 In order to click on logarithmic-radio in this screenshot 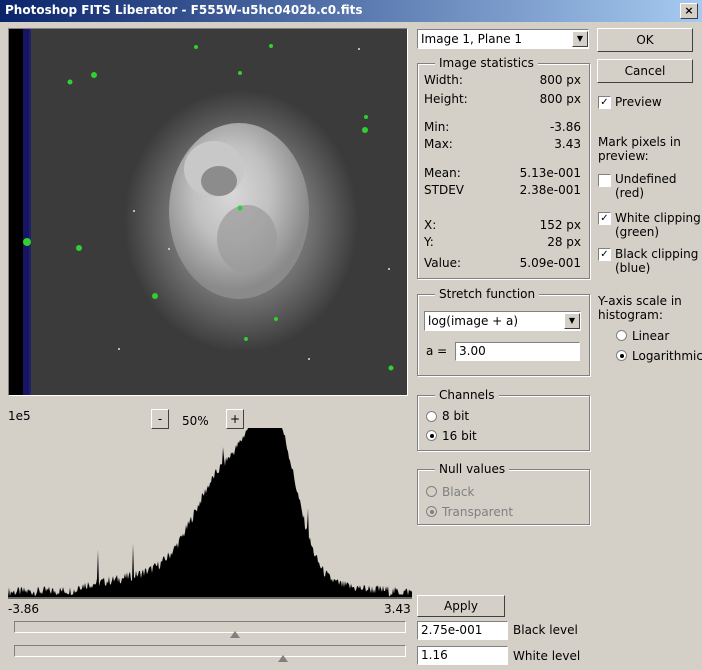, I will do `click(621, 355)`.